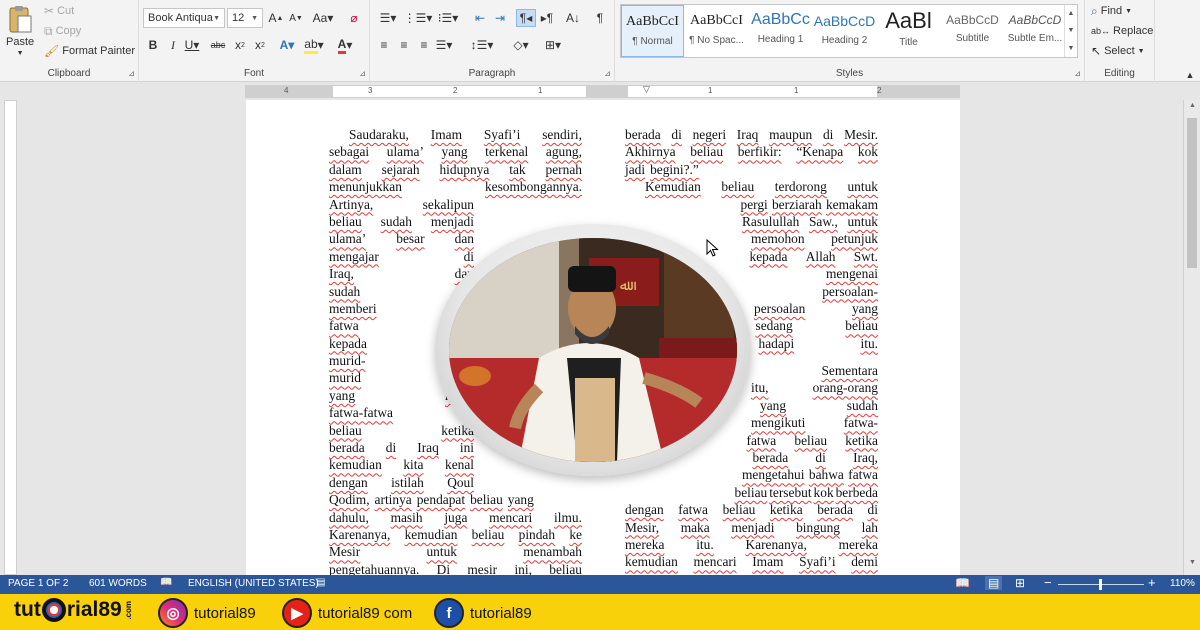  What do you see at coordinates (751, 169) in the screenshot?
I see `text-line: jadi begini?.”` at bounding box center [751, 169].